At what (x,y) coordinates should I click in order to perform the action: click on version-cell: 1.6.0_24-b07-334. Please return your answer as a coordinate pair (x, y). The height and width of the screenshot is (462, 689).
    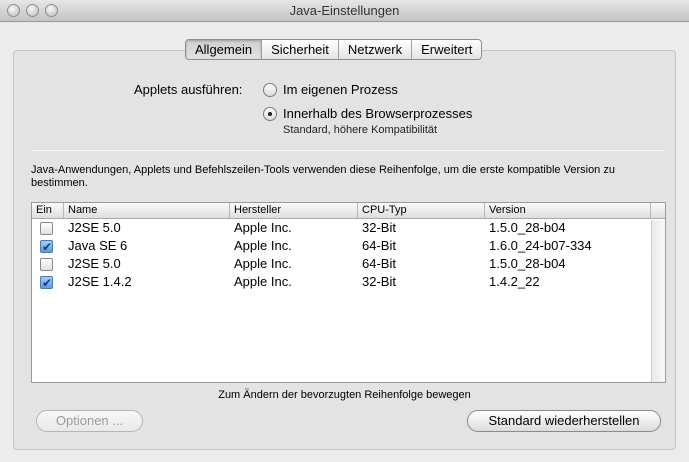
    Looking at the image, I should click on (540, 245).